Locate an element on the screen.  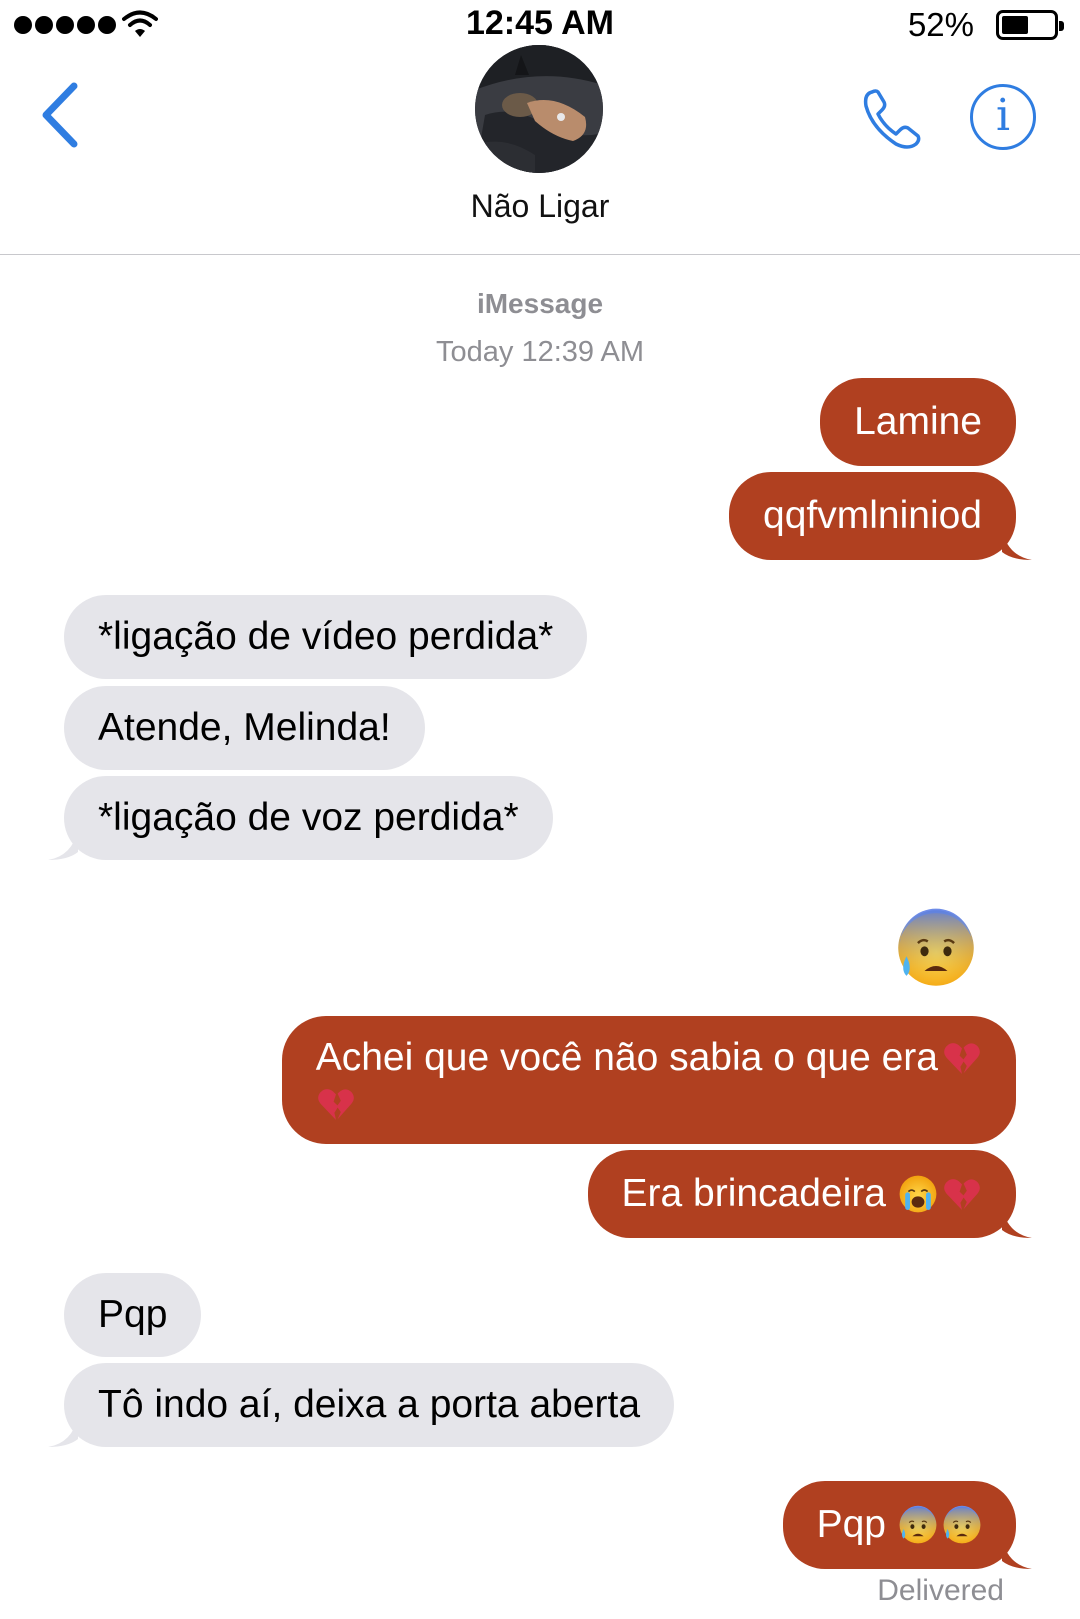
avatar-photo is located at coordinates (539, 109).